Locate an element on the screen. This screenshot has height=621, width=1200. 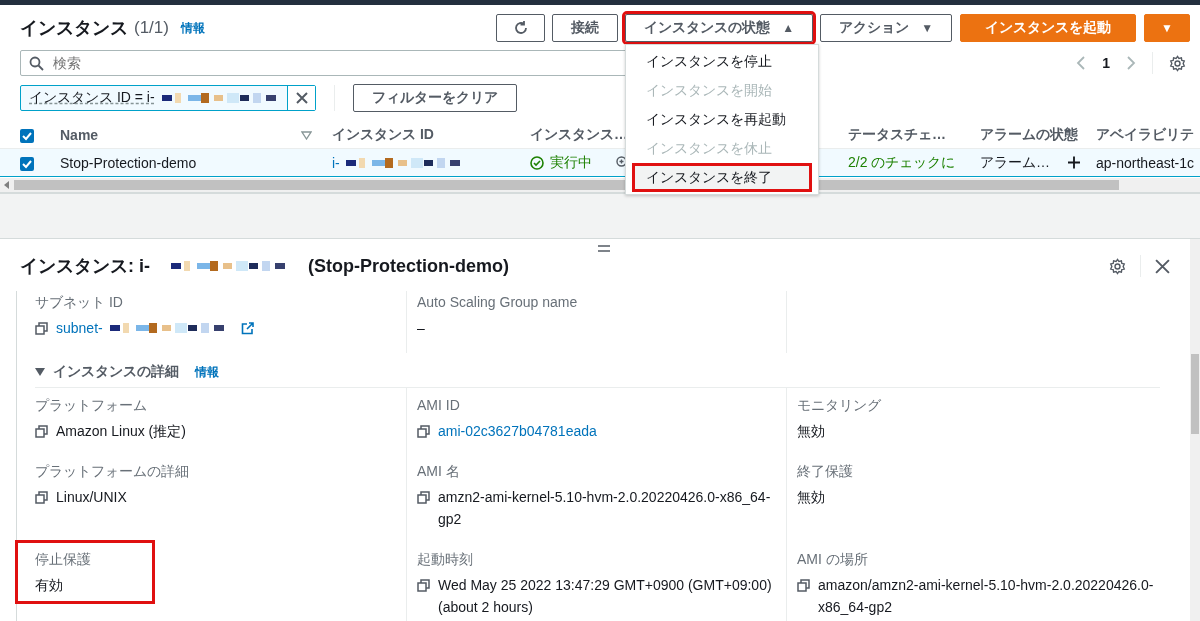
expand-toggle-icon is located at coordinates (40, 372).